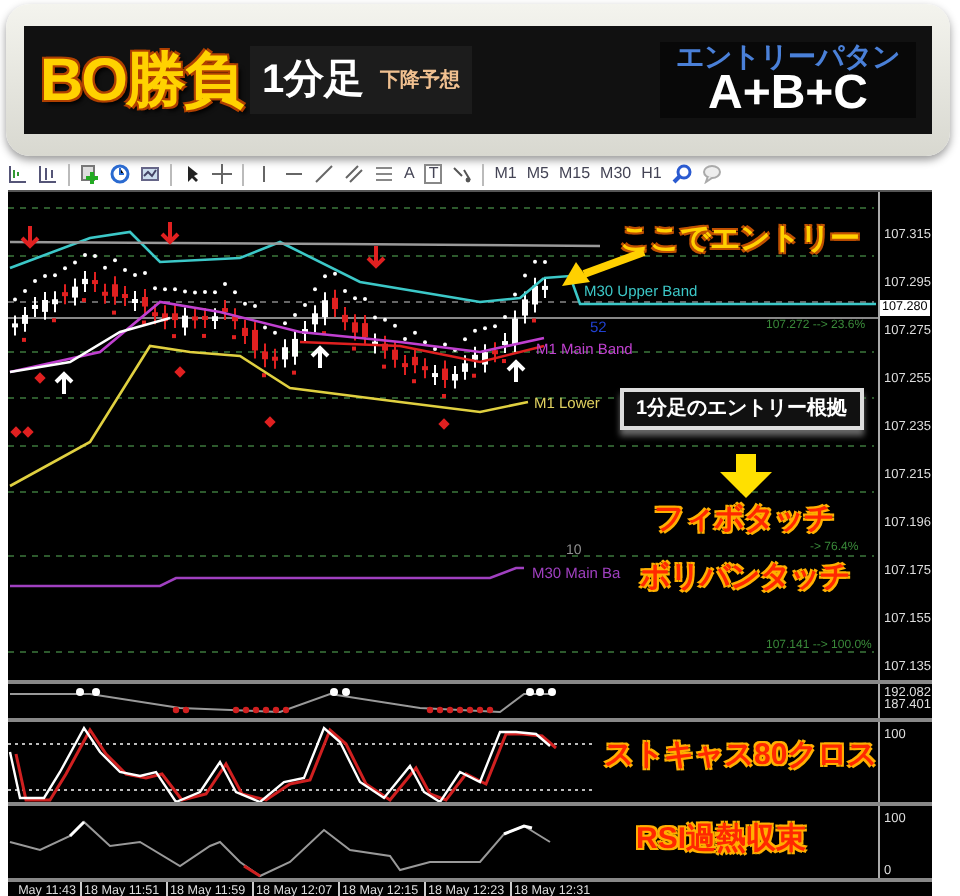 Image resolution: width=960 pixels, height=896 pixels. Describe the element at coordinates (505, 174) in the screenshot. I see `timeframe-button: M1` at that location.